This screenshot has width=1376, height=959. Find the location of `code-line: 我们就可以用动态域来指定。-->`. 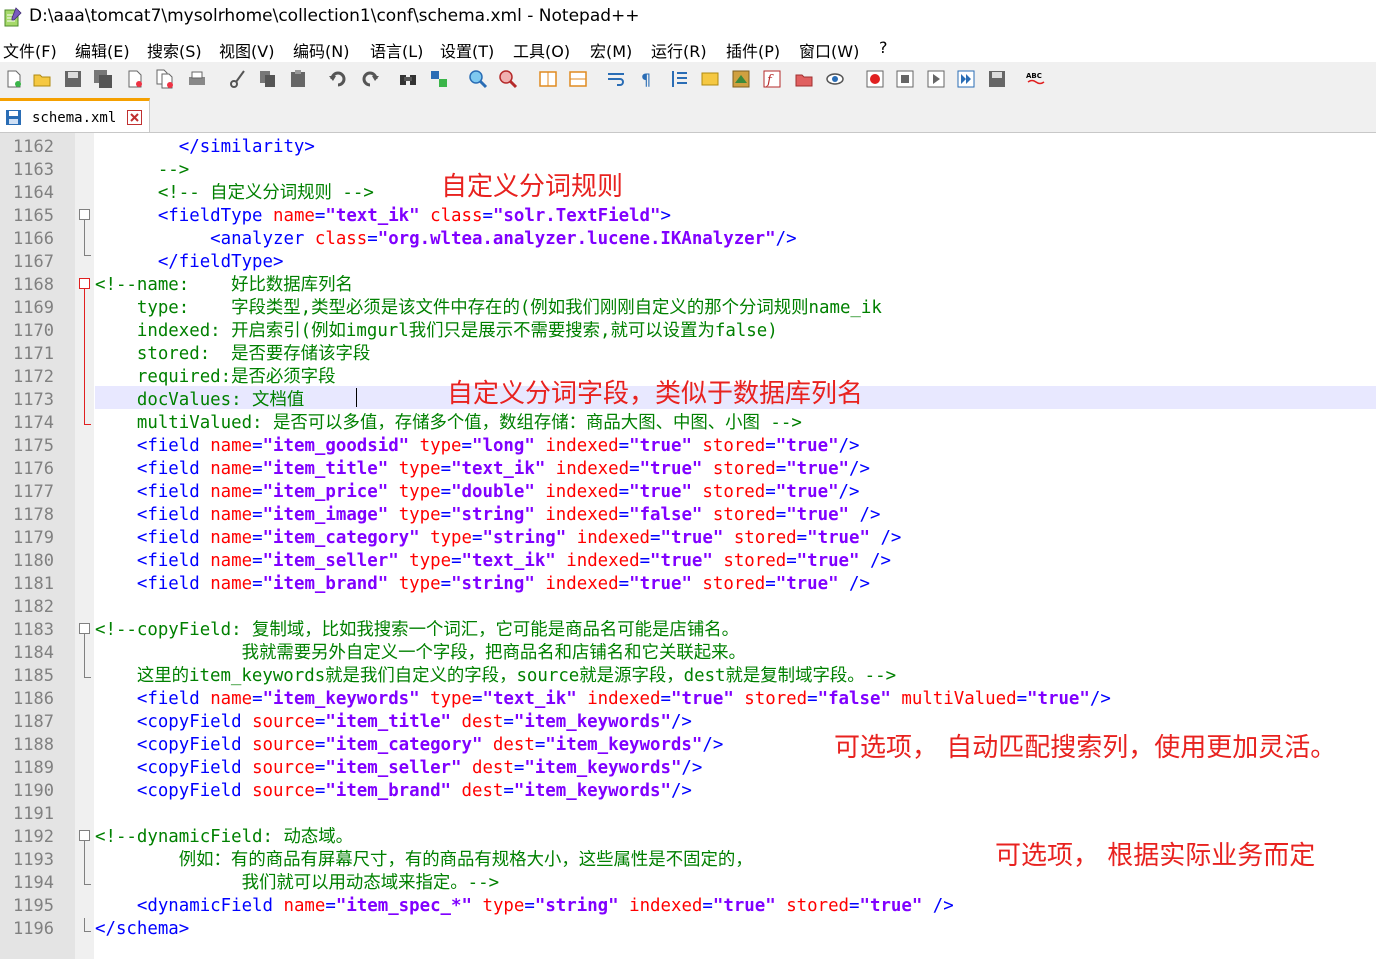

code-line: 我们就可以用动态域来指定。--> is located at coordinates (297, 883).